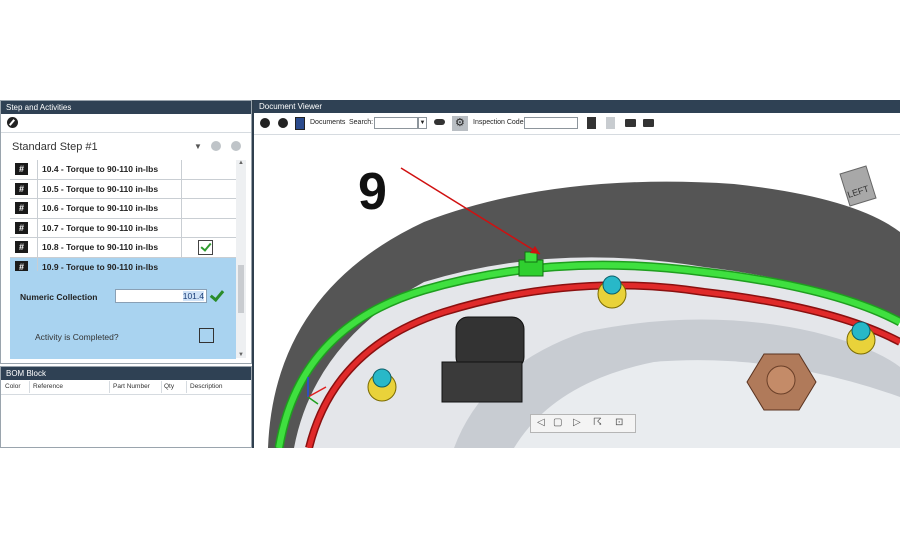 This screenshot has width=900, height=550. What do you see at coordinates (100, 169) in the screenshot?
I see `activity-label: 10.4 - Torque to 90-110 in-lbs` at bounding box center [100, 169].